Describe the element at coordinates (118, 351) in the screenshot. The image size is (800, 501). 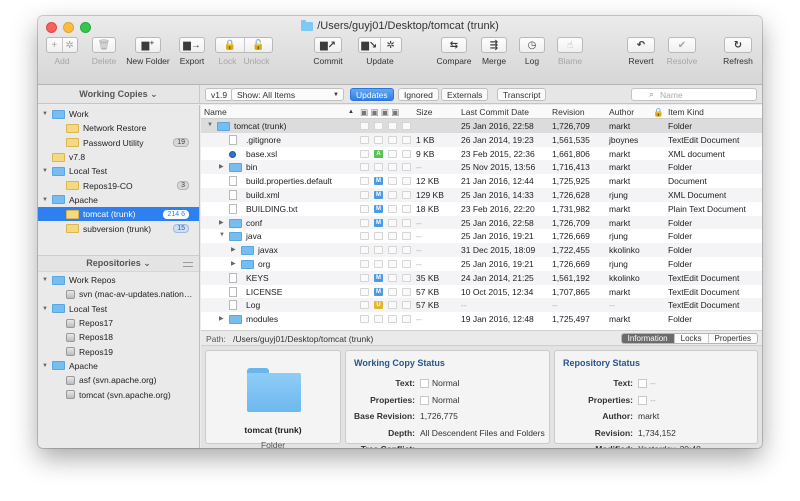
I see `repository-item: Repos19` at that location.